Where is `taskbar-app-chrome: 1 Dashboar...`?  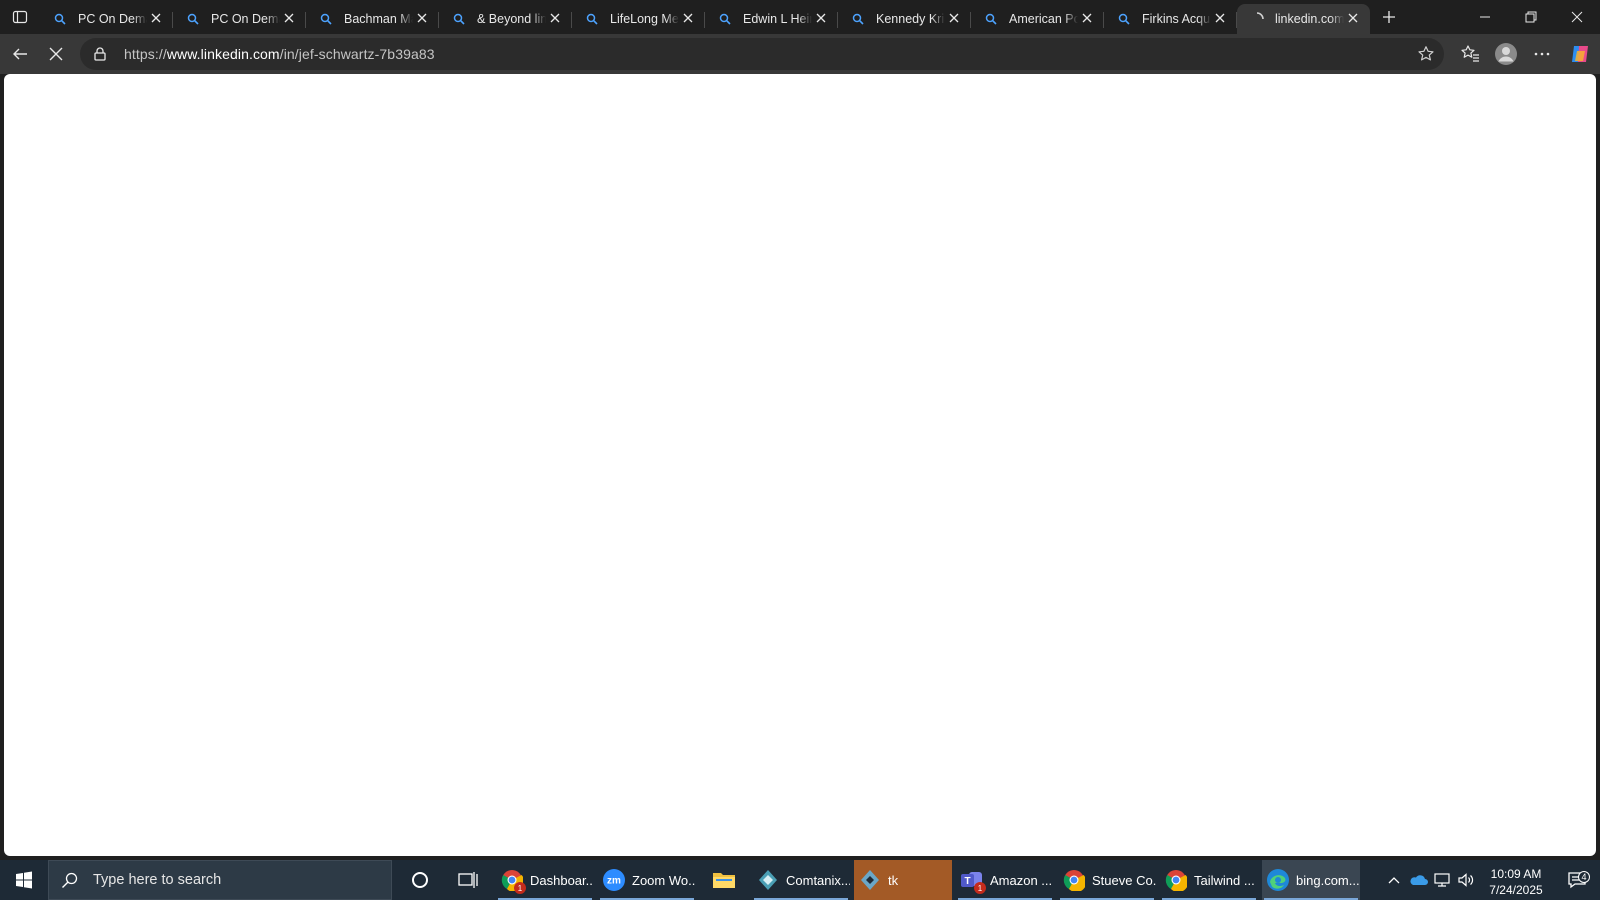 taskbar-app-chrome: 1 Dashboar... is located at coordinates (545, 880).